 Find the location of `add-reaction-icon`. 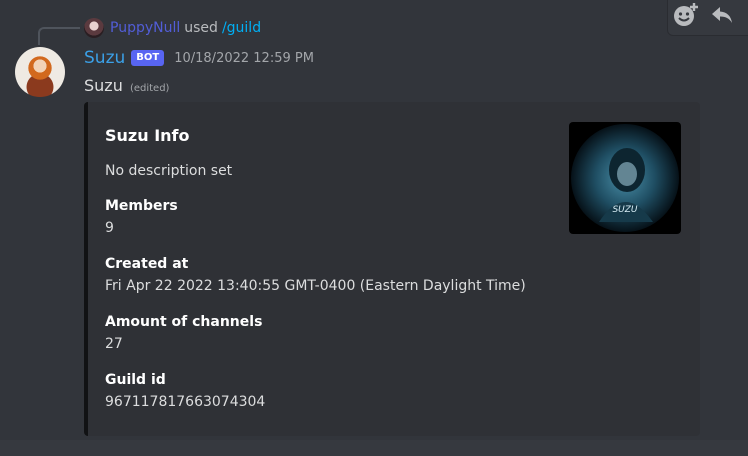

add-reaction-icon is located at coordinates (686, 14).